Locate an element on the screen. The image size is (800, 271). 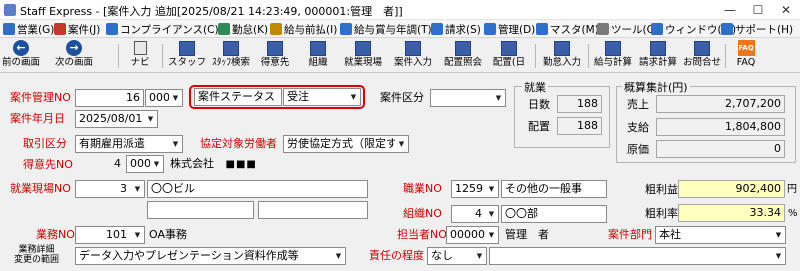
dispatch-day-button: 配置(日 is located at coordinates (509, 55).